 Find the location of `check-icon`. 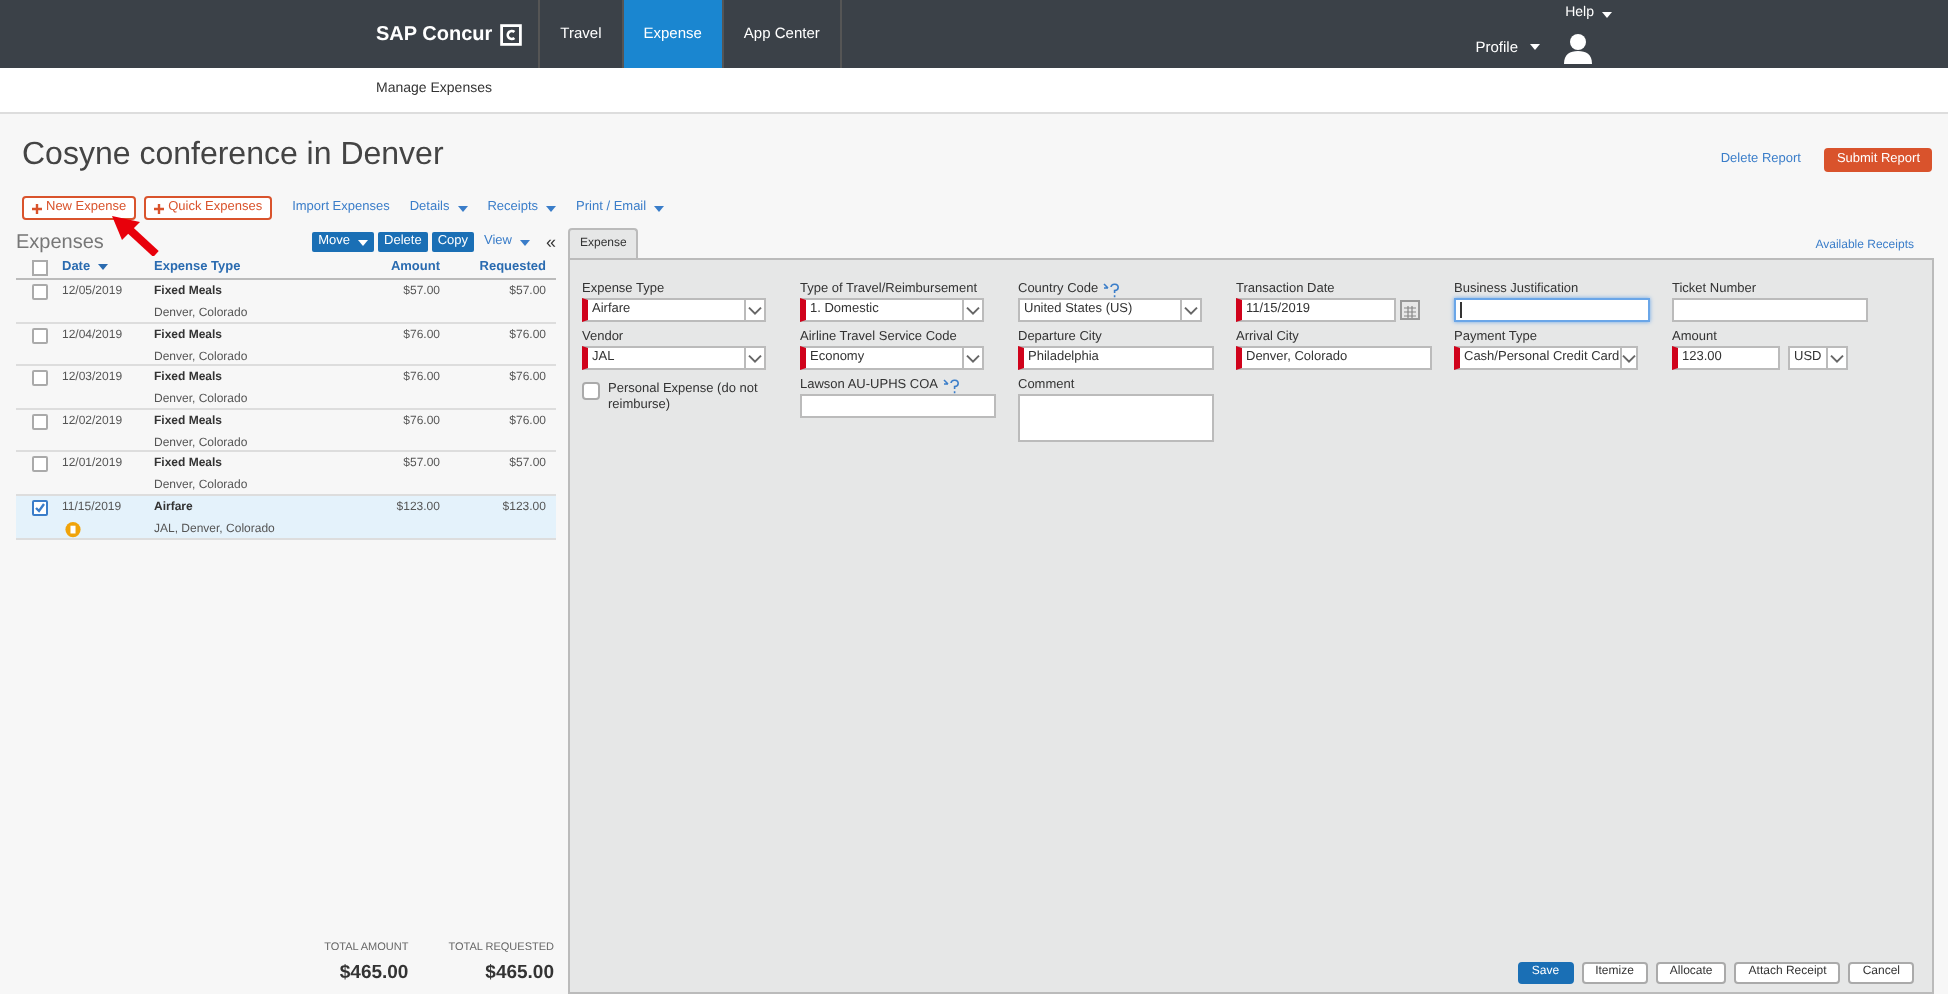

check-icon is located at coordinates (39, 507).